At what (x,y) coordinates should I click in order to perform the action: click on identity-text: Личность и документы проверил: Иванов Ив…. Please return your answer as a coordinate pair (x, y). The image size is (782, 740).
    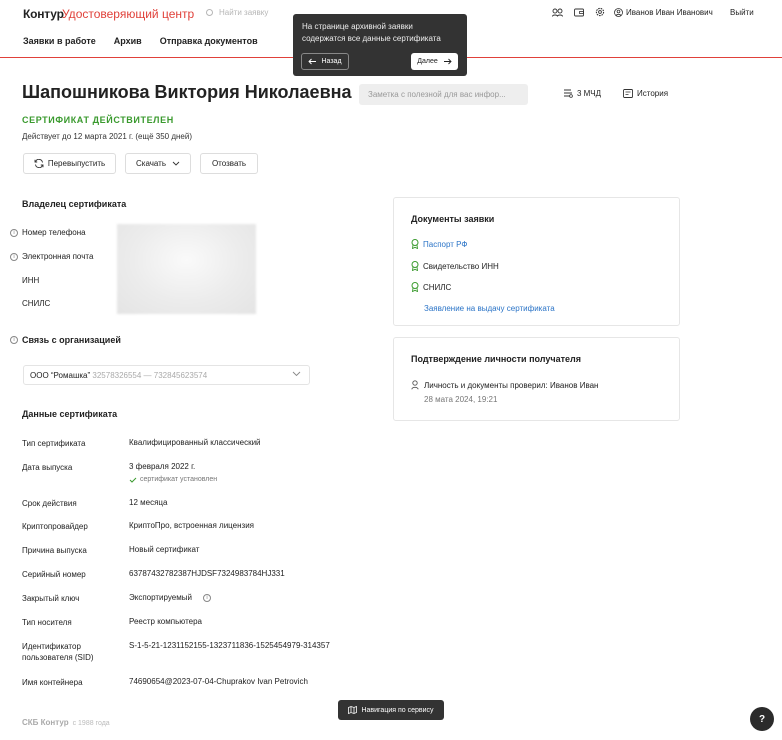
    Looking at the image, I should click on (511, 385).